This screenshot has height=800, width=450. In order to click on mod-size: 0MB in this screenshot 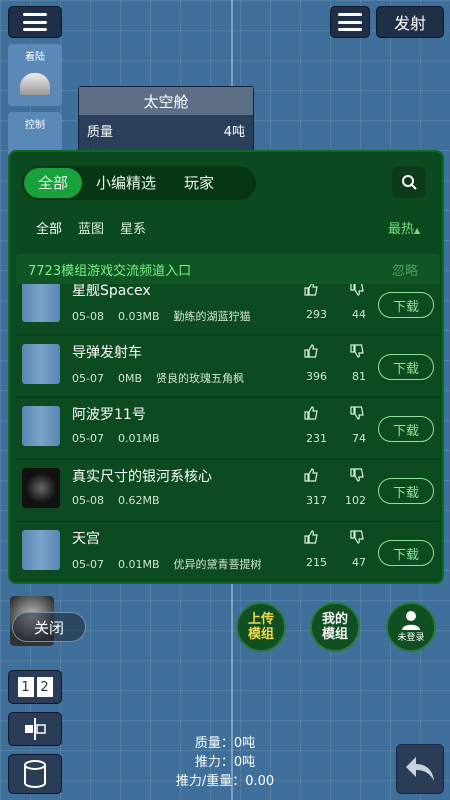, I will do `click(130, 378)`.